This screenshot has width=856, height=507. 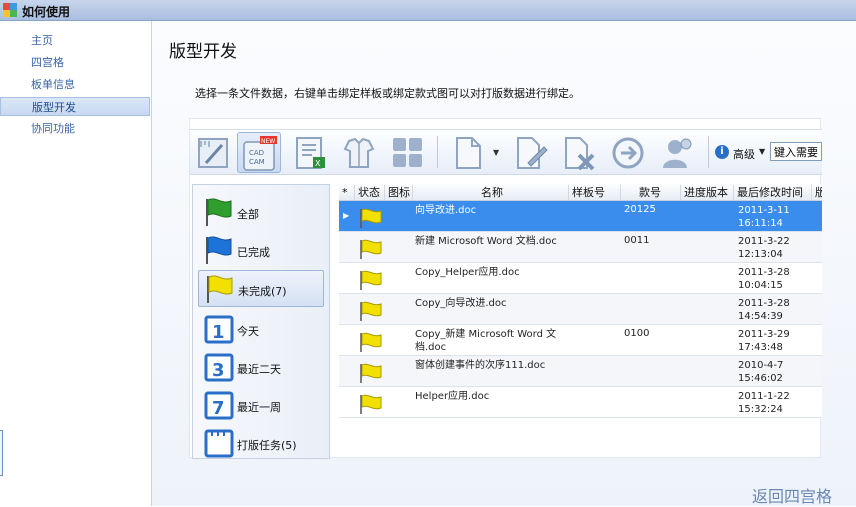 I want to click on filter-pattern-tasks: 打版任务(5), so click(x=261, y=441).